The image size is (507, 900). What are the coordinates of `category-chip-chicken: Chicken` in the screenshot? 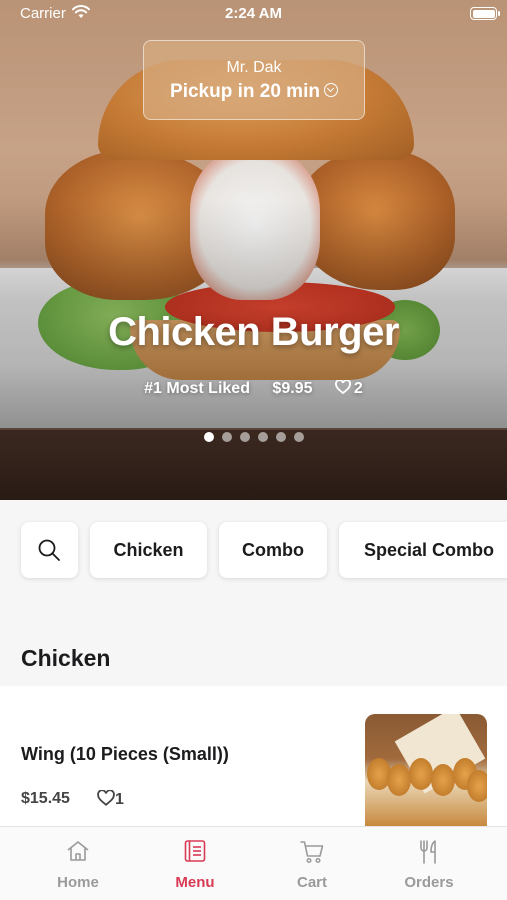 It's located at (148, 550).